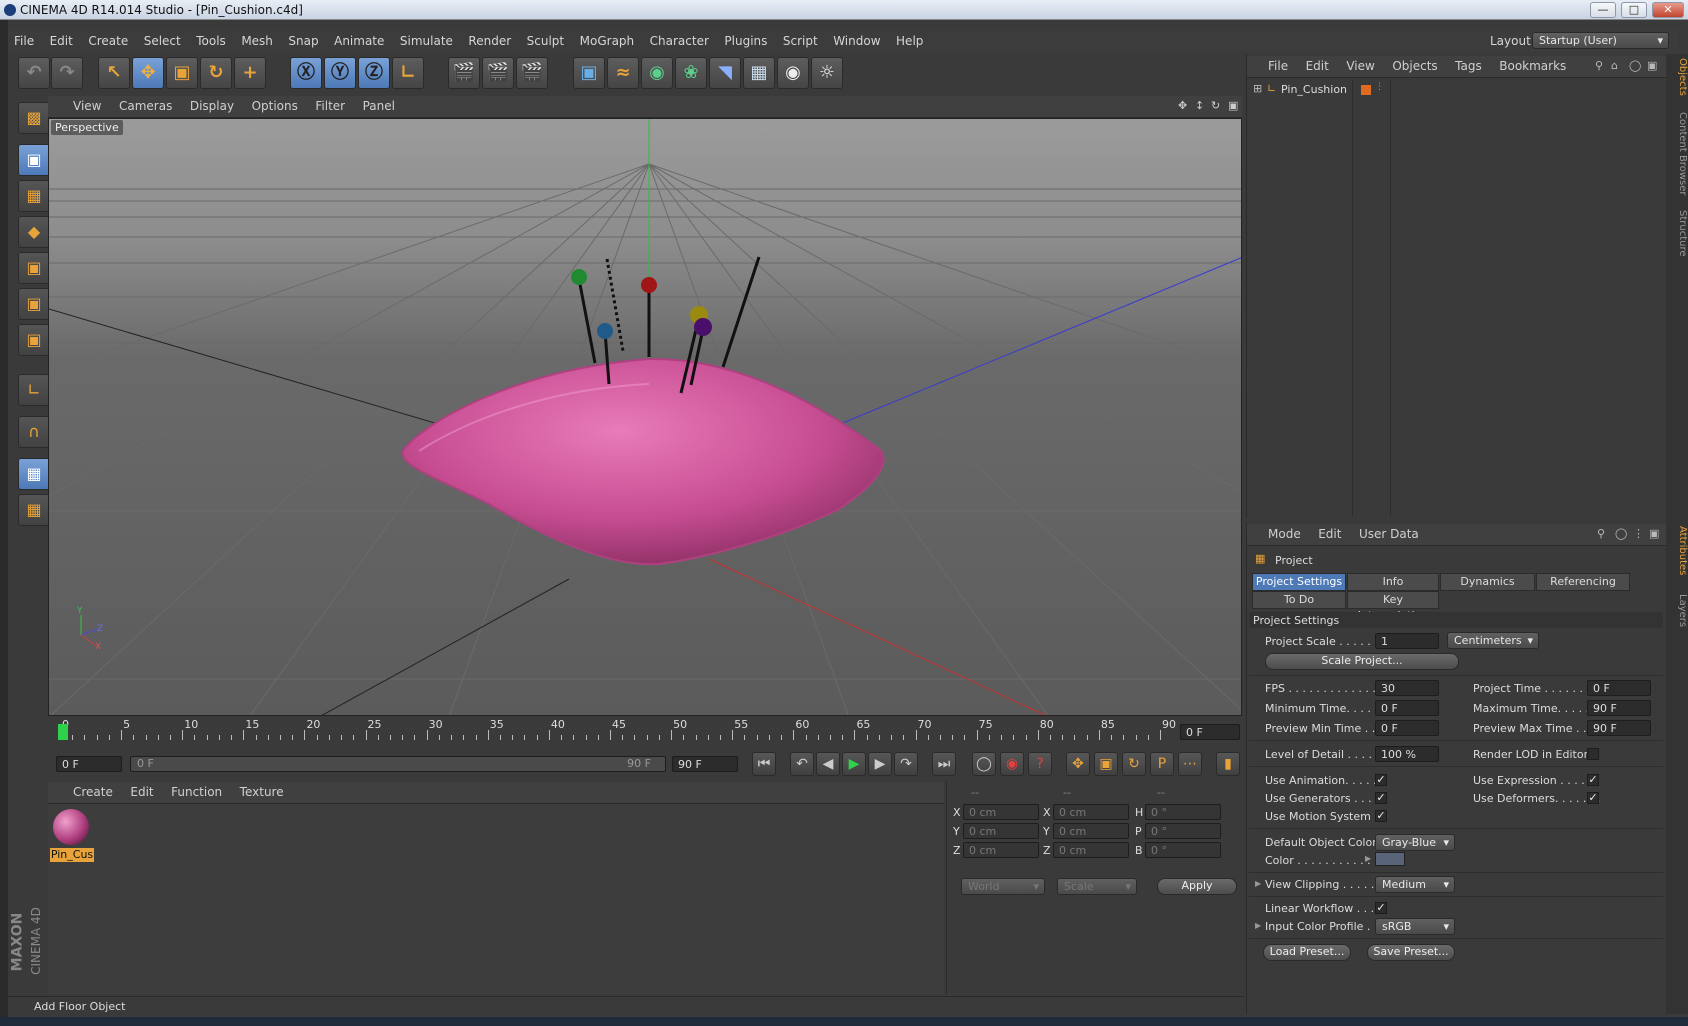 Image resolution: width=1688 pixels, height=1026 pixels. I want to click on side-tab-layers: Layers, so click(1678, 610).